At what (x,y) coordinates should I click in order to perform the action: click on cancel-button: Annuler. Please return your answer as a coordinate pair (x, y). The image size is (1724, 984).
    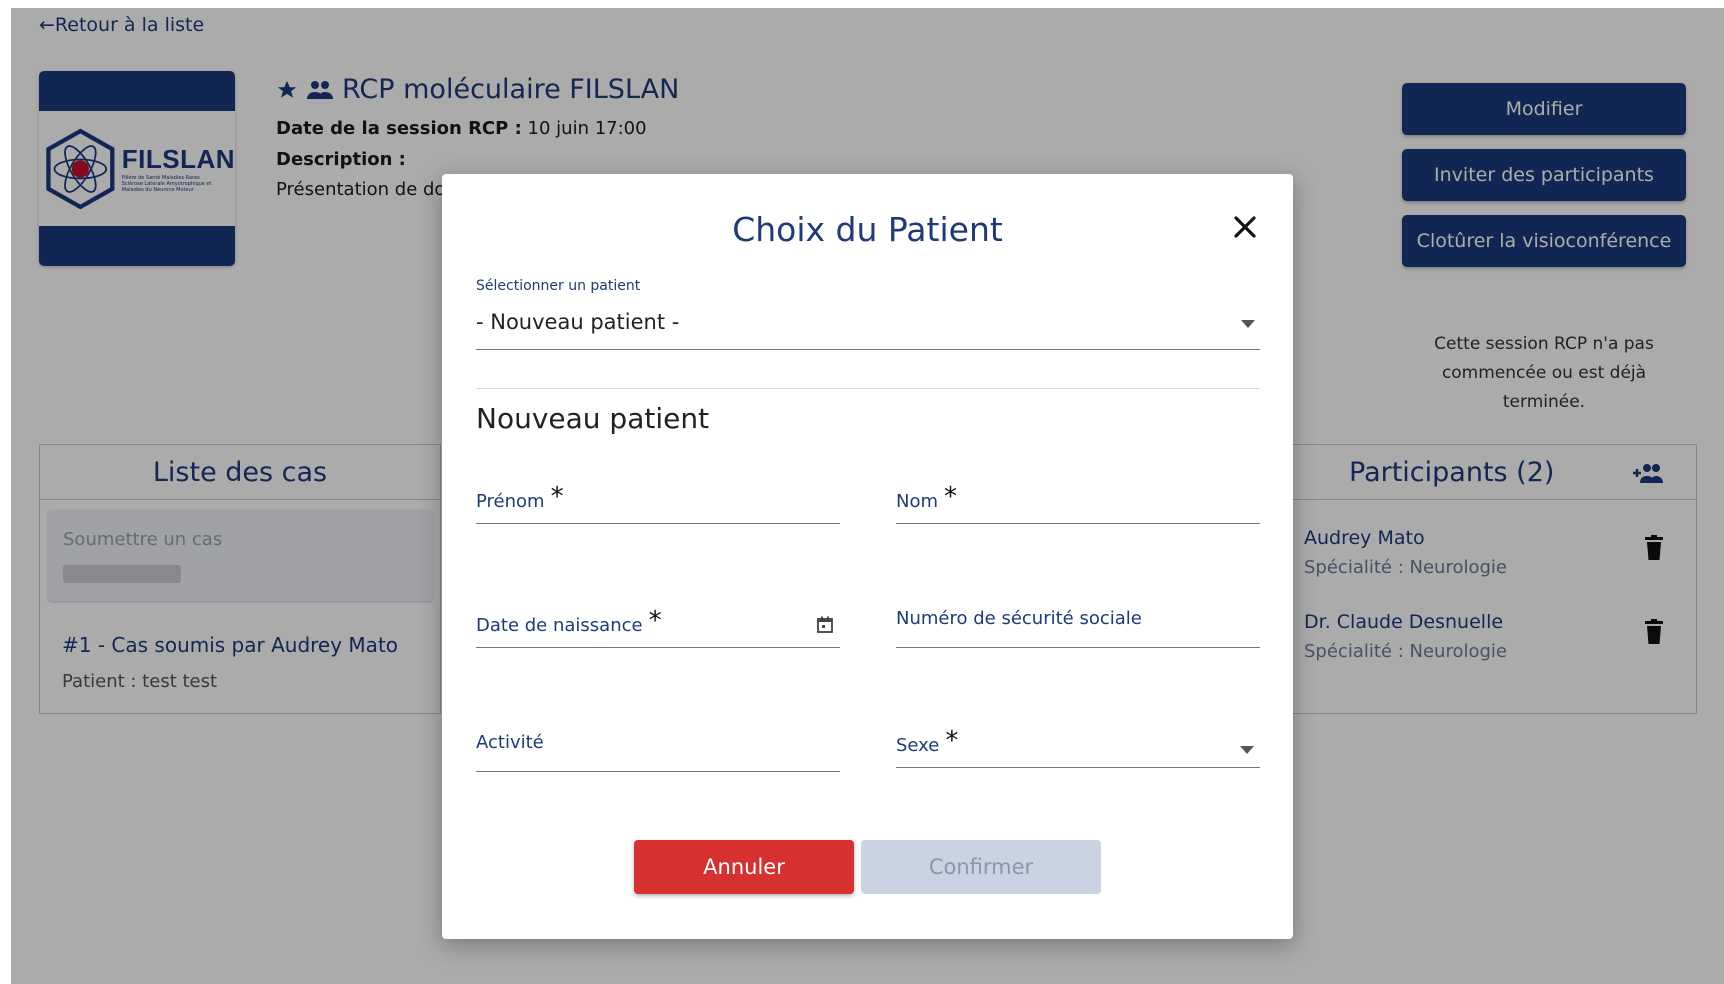
    Looking at the image, I should click on (744, 867).